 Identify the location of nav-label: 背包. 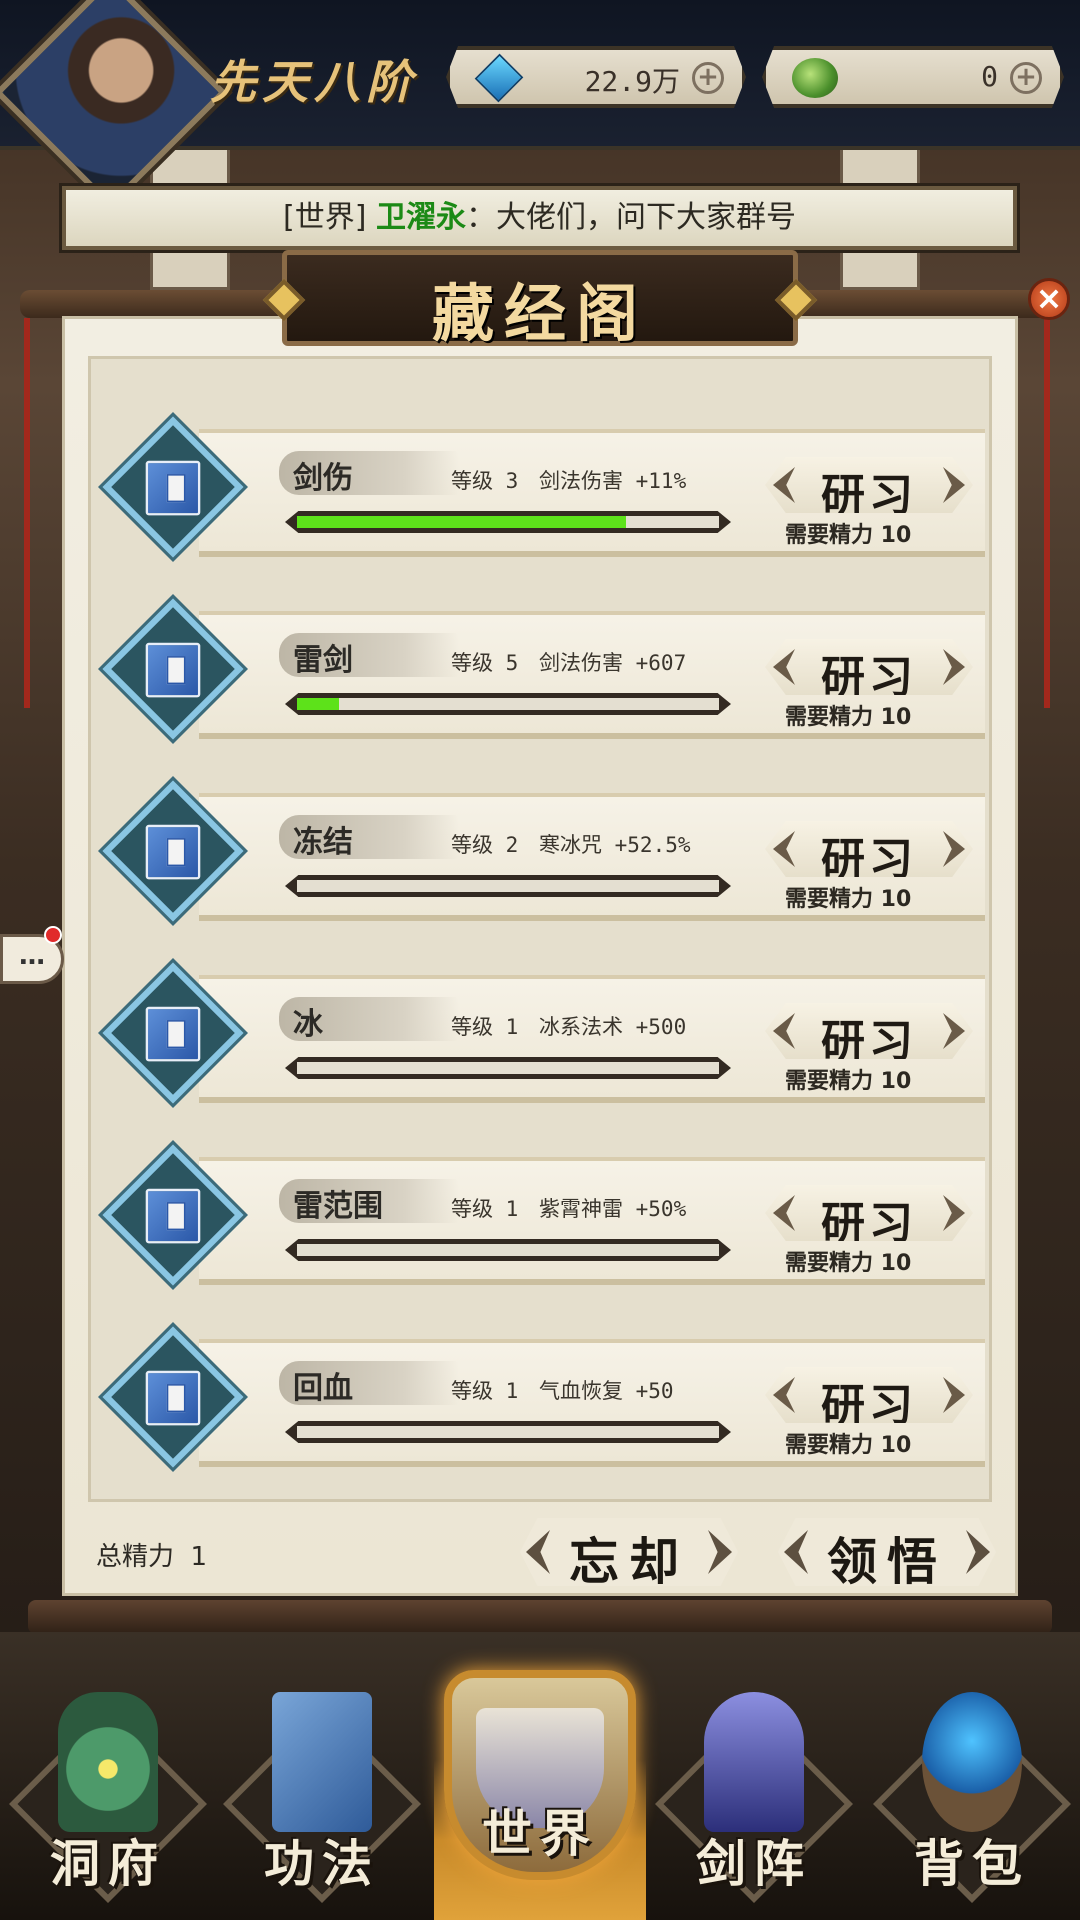
(972, 1863).